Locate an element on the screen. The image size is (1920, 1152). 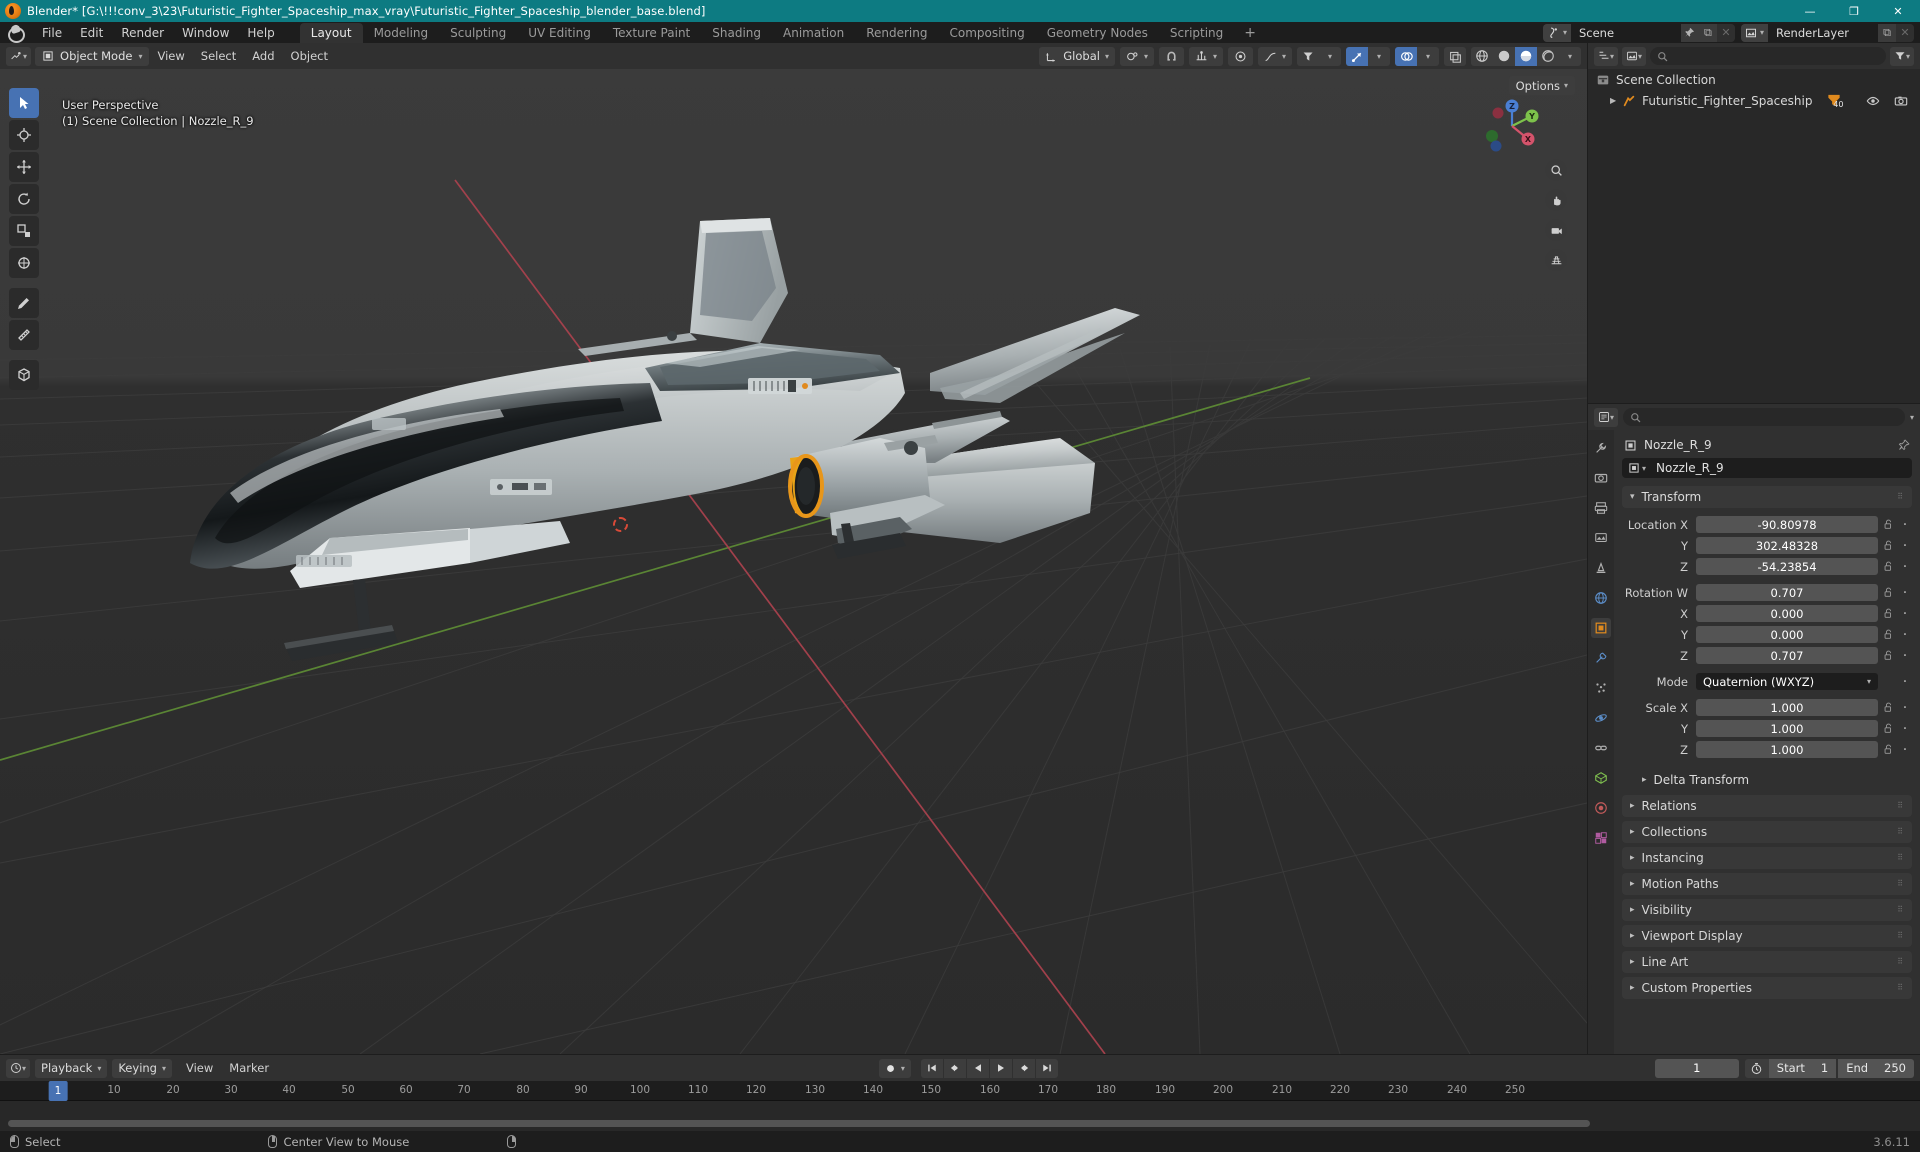
field-rotation-w: Rotation W 0.707 · is located at coordinates (1767, 592).